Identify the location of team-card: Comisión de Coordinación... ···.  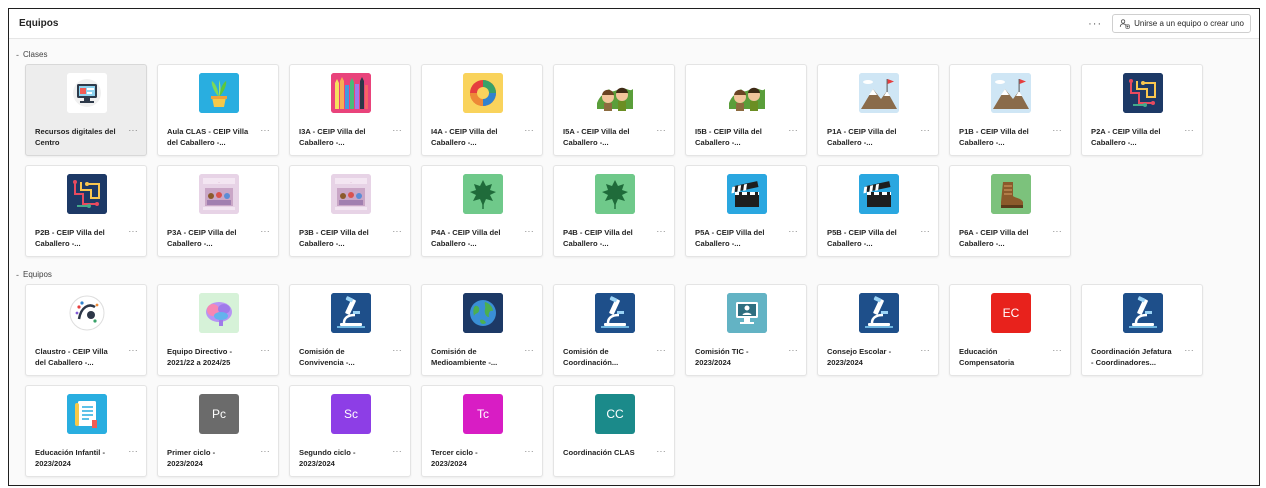
(614, 330).